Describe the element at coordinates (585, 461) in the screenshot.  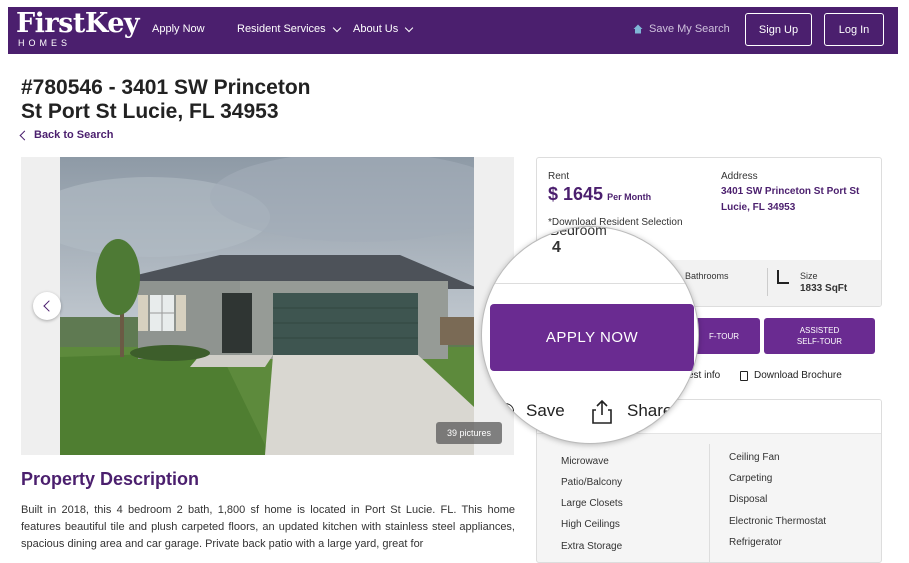
I see `amenity-item: Microwave` at that location.